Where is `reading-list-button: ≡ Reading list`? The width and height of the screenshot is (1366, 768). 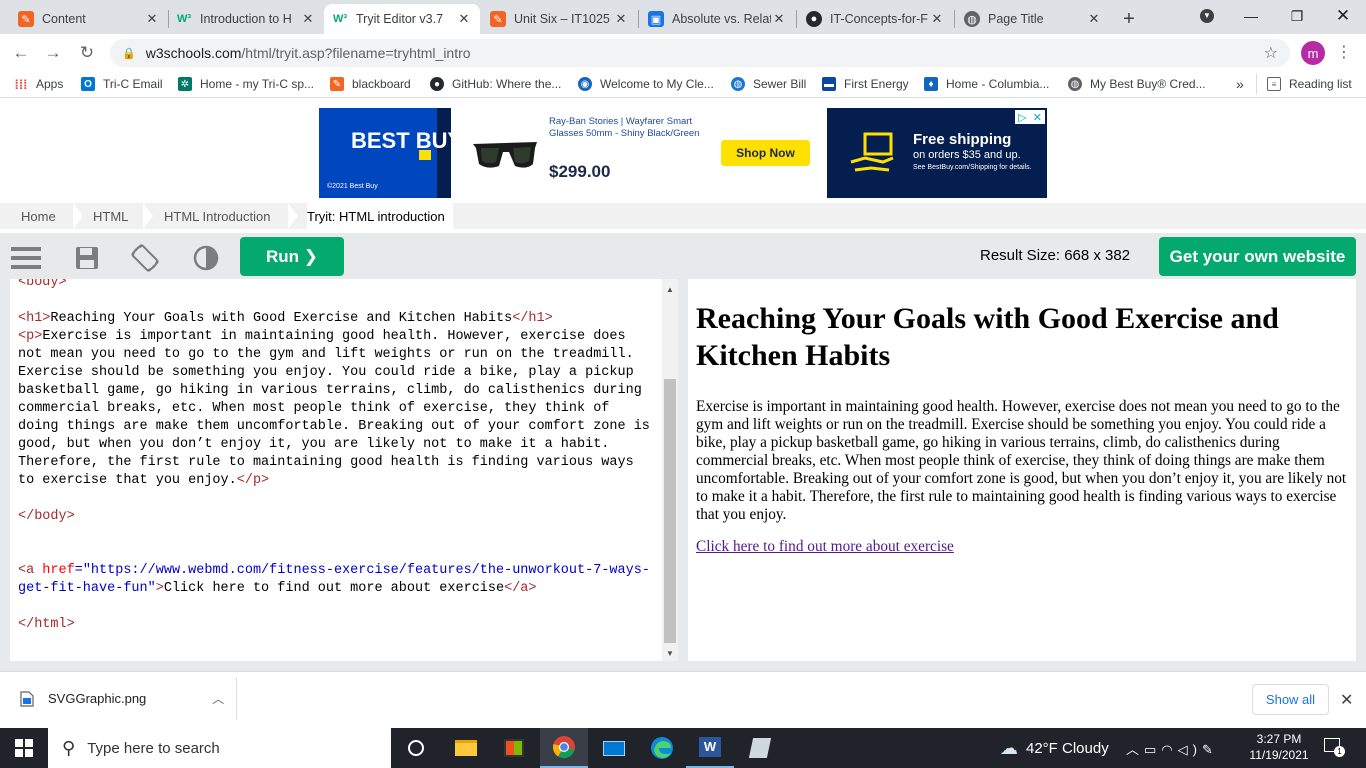 reading-list-button: ≡ Reading list is located at coordinates (1309, 84).